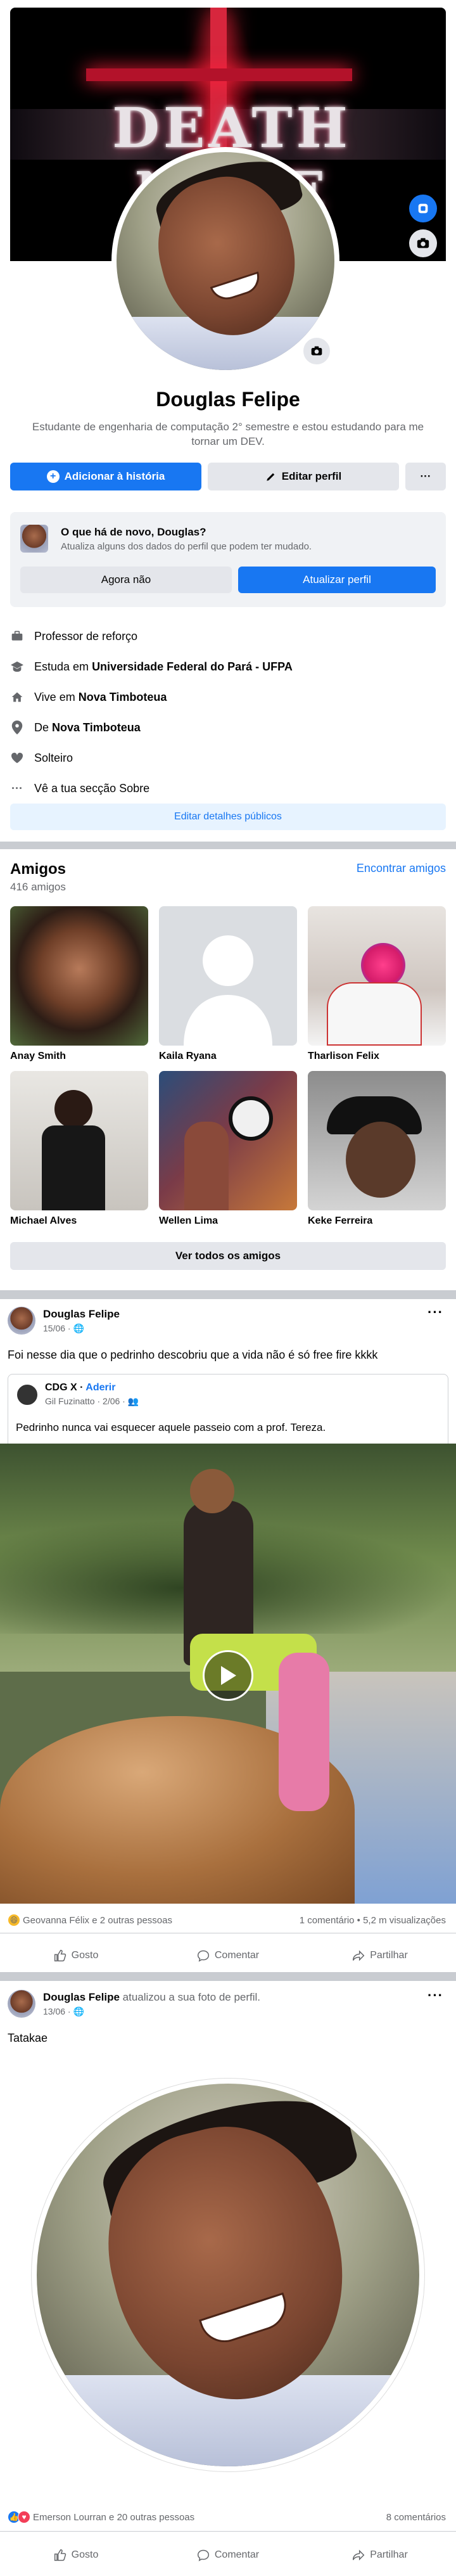  Describe the element at coordinates (96, 727) in the screenshot. I see `detail-from-value: Nova Timboteua` at that location.